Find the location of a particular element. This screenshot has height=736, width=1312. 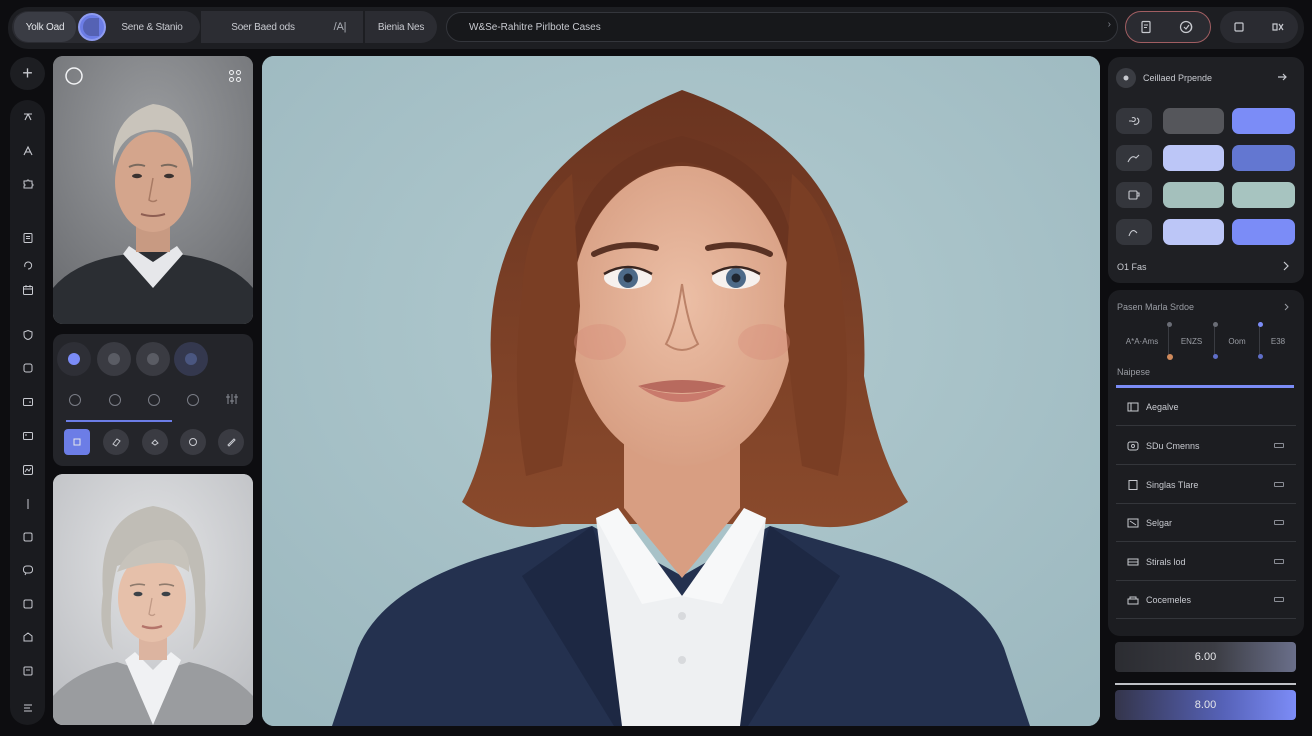

slider-row: A*A·Ams ENZS Oom E38 is located at coordinates (1206, 341).